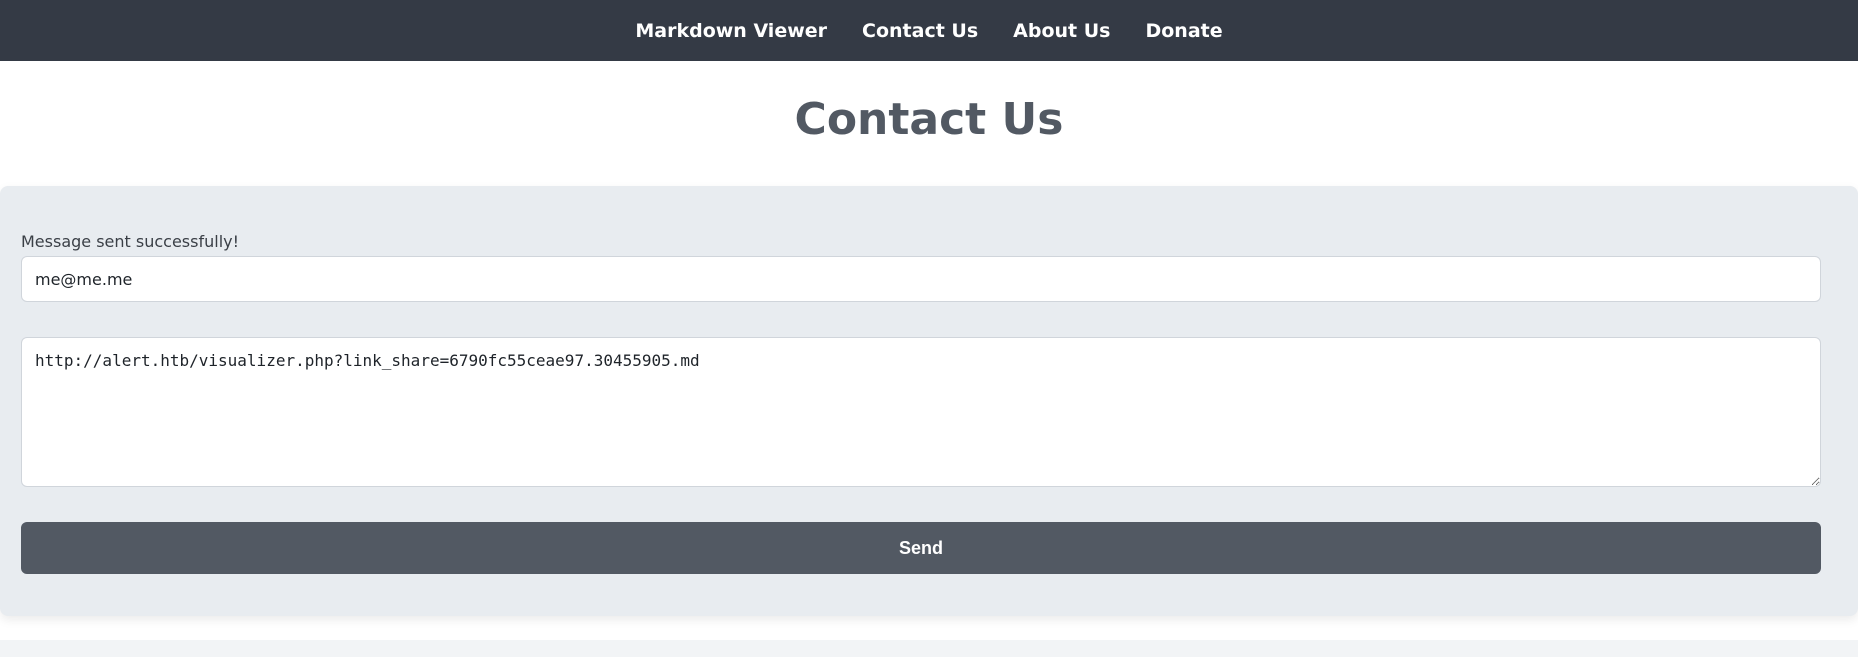  What do you see at coordinates (731, 31) in the screenshot?
I see `nav-link-markdown-viewer: Markdown Viewer` at bounding box center [731, 31].